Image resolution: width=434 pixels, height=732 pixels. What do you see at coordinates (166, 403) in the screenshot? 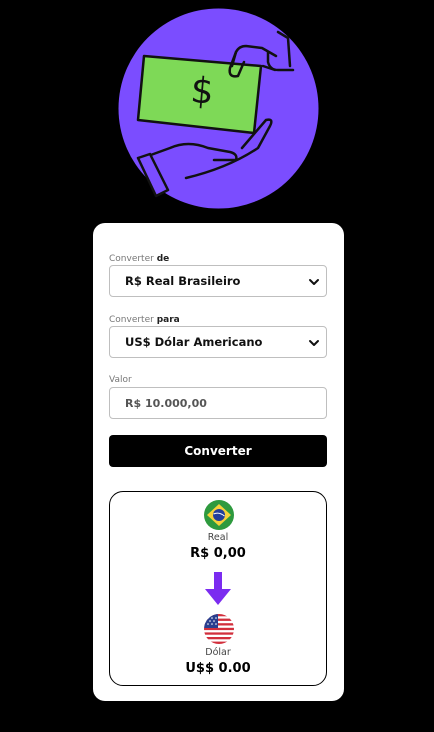
I see `value-placeholder: R$ 10.000,00` at bounding box center [166, 403].